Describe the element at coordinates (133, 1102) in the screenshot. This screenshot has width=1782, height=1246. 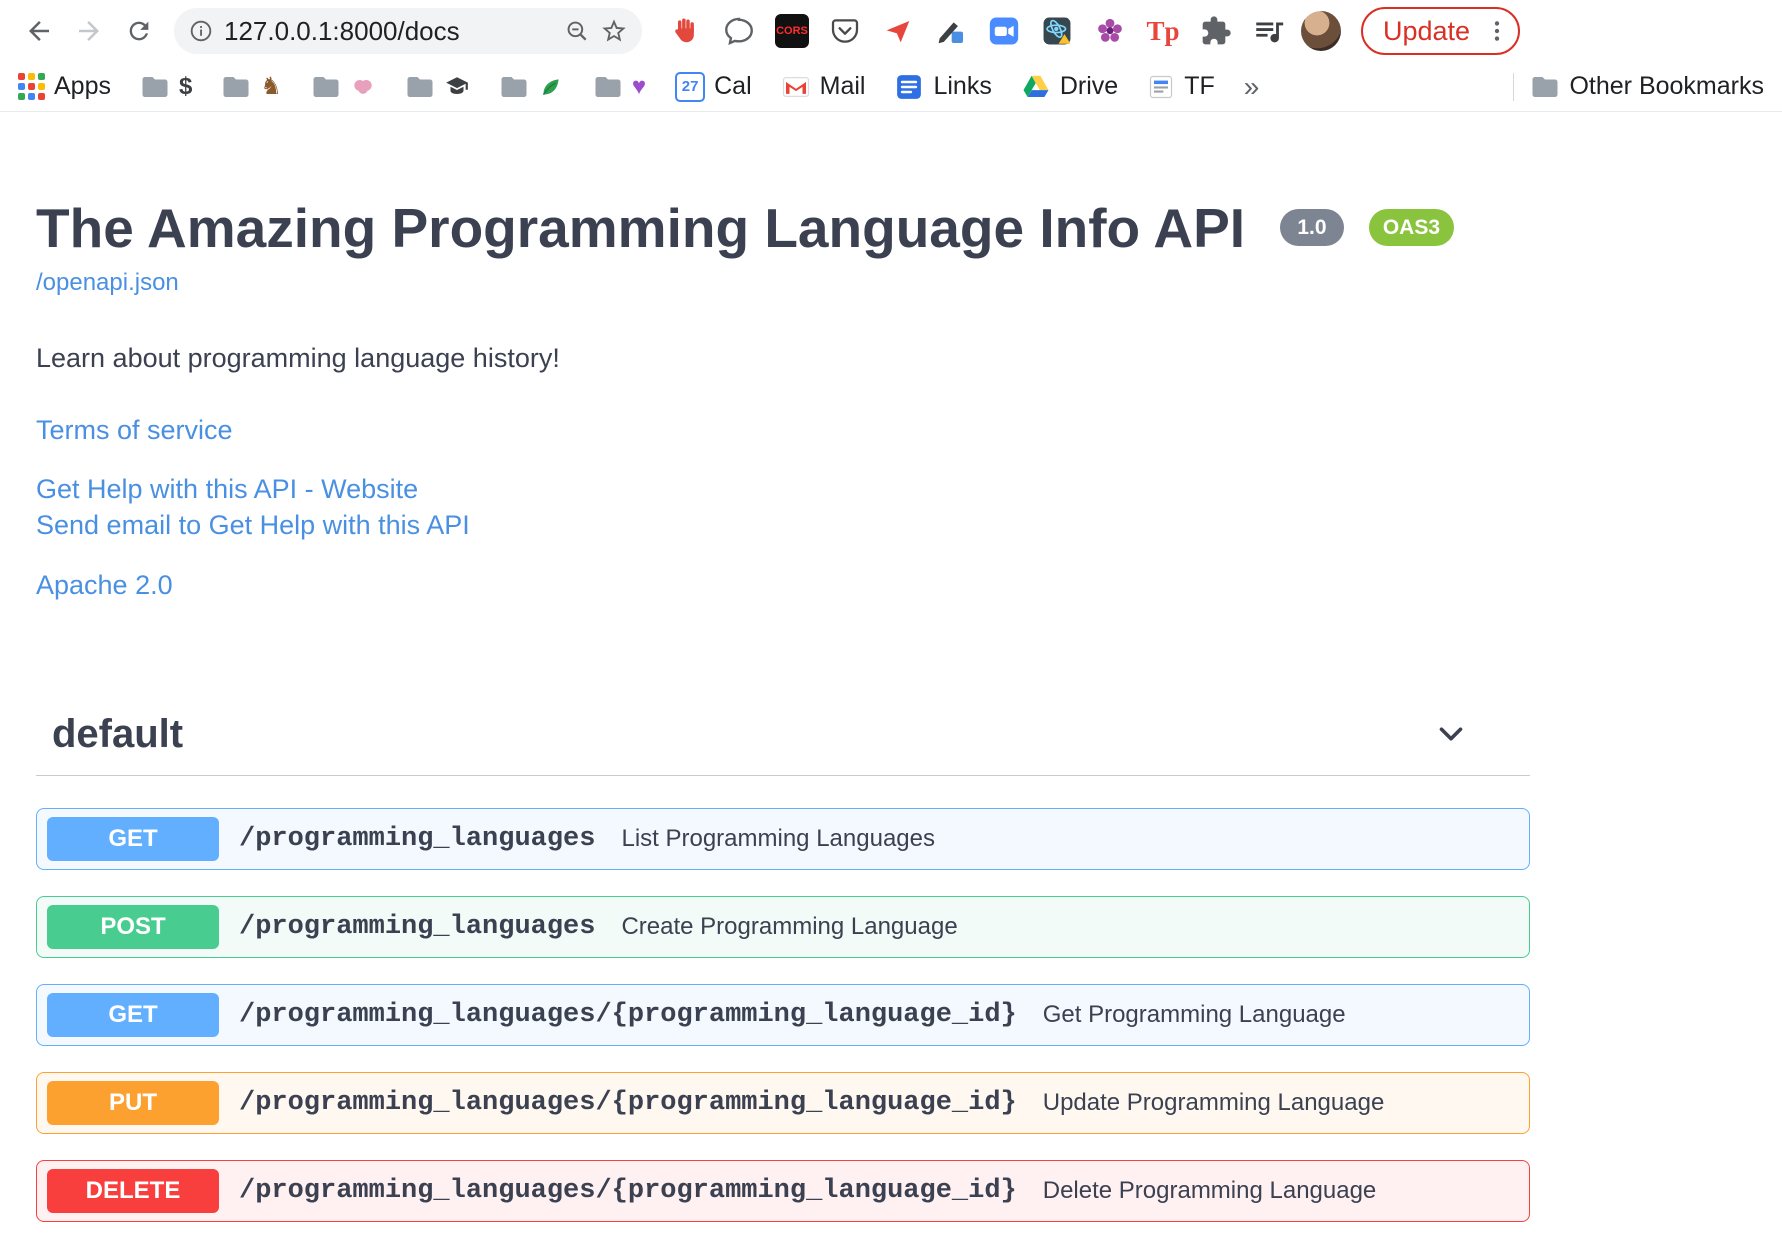
I see `http-method-badge: PUT` at that location.